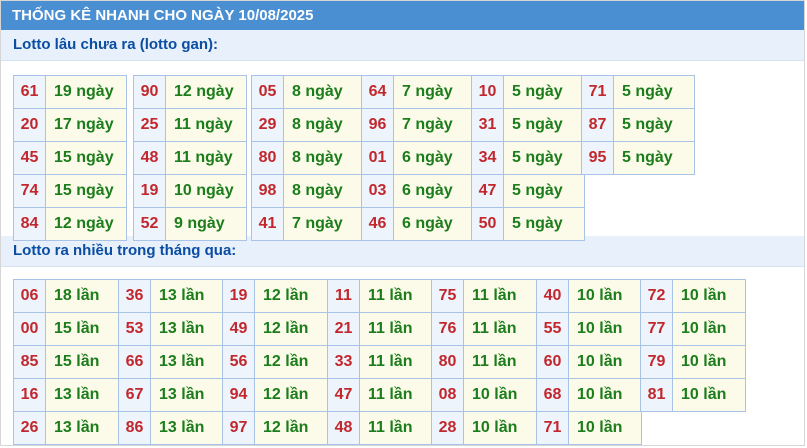 The height and width of the screenshot is (448, 807). Describe the element at coordinates (380, 296) in the screenshot. I see `freq-row: 11 11 lần` at that location.